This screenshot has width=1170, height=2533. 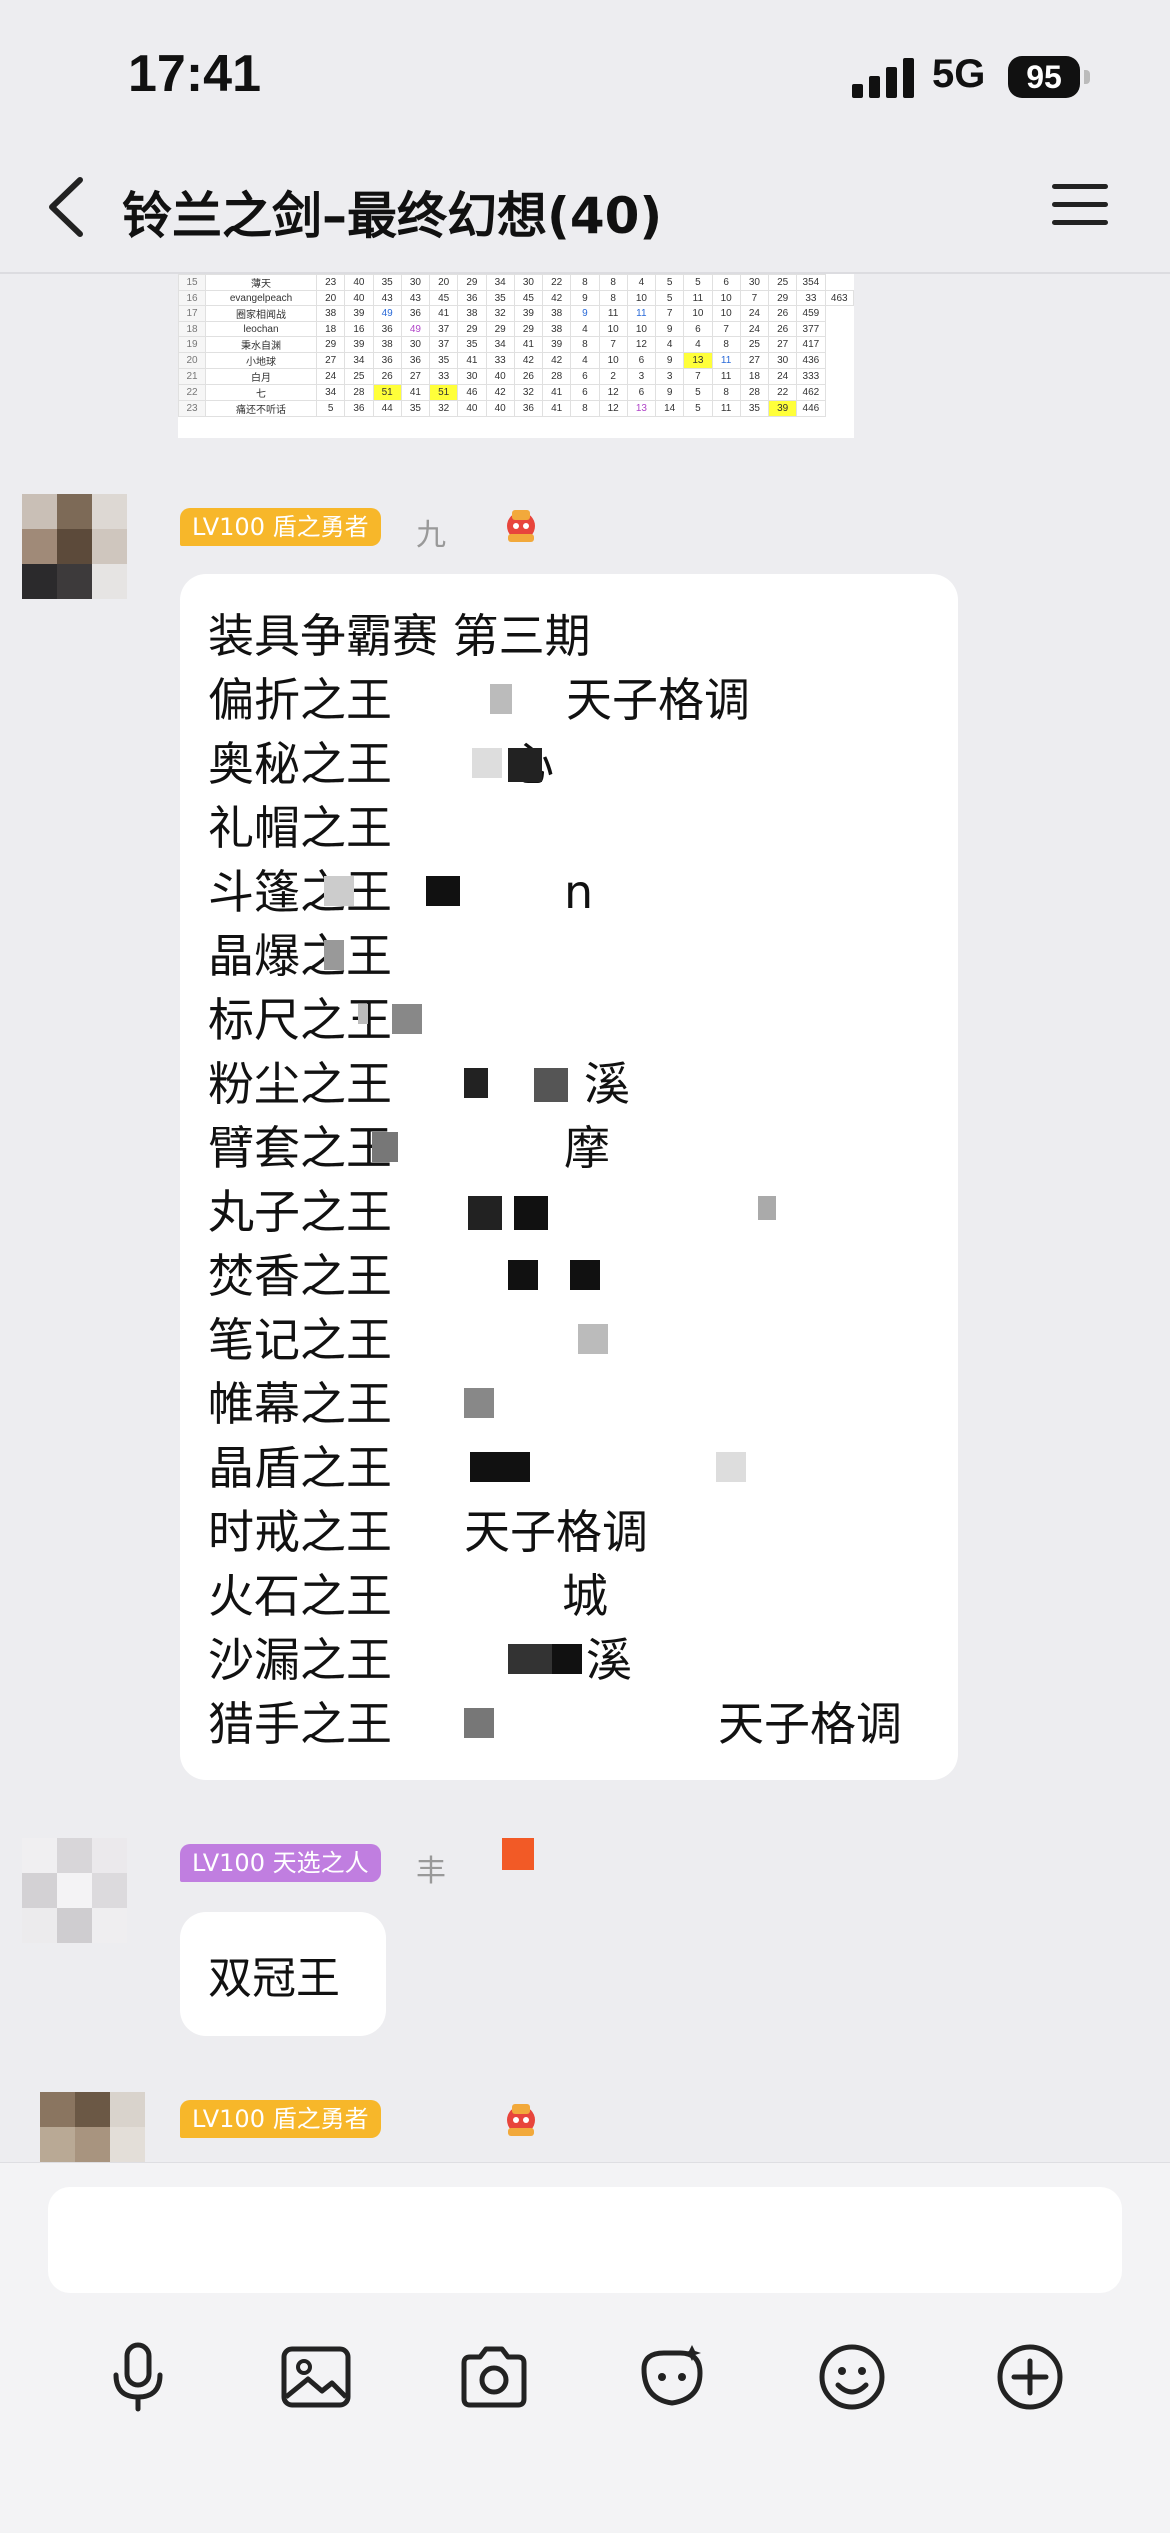 What do you see at coordinates (300, 1020) in the screenshot?
I see `award-title: 标尺之王` at bounding box center [300, 1020].